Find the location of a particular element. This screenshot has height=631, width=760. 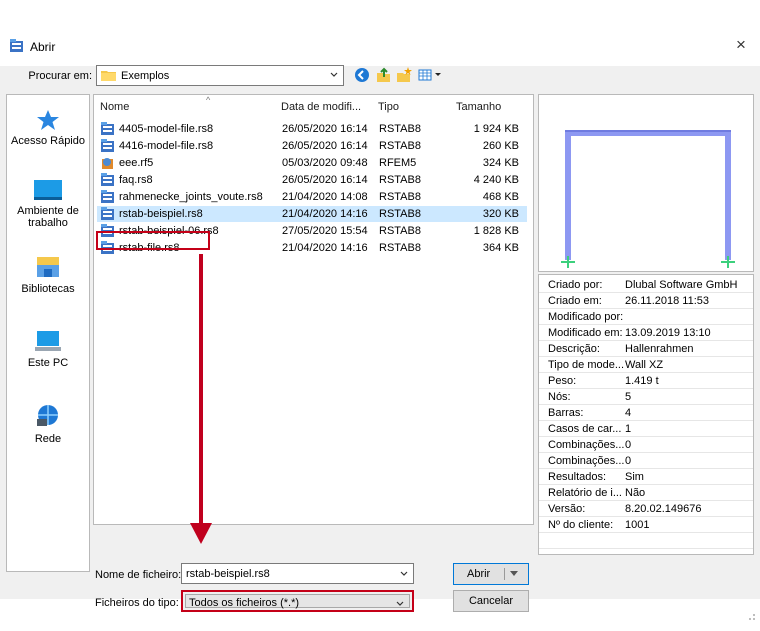

column-header-size: Tamanho is located at coordinates (478, 107).